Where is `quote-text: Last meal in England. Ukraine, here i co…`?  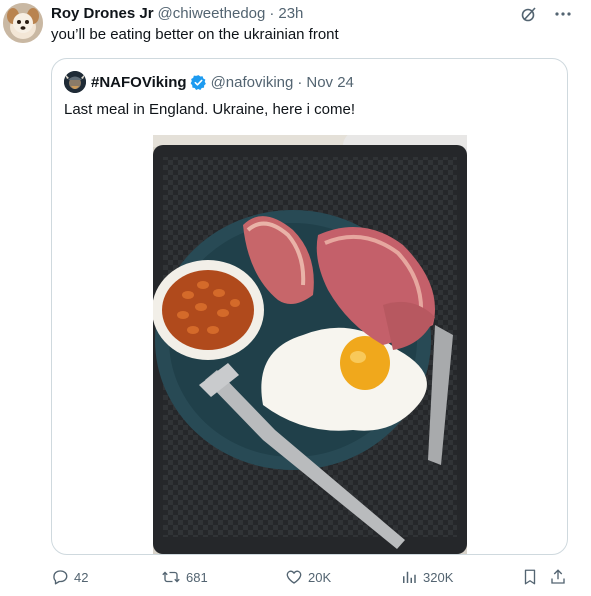 quote-text: Last meal in England. Ukraine, here i co… is located at coordinates (209, 109).